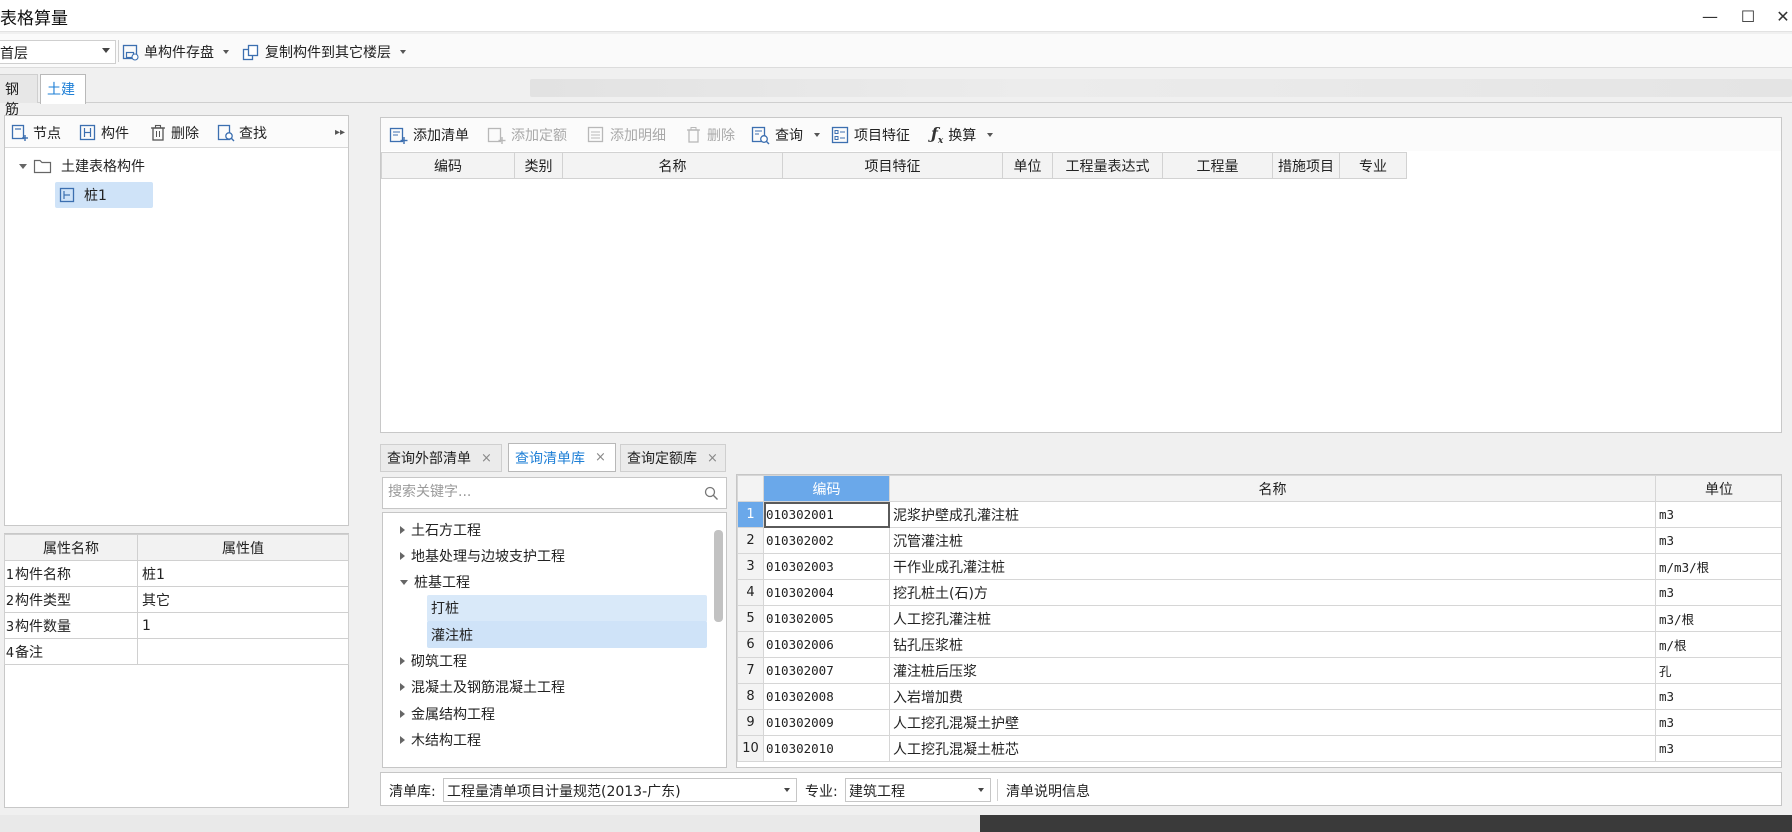 The width and height of the screenshot is (1792, 832). I want to click on library-select: 工程量清单项目计量规范(2013-广东), so click(620, 790).